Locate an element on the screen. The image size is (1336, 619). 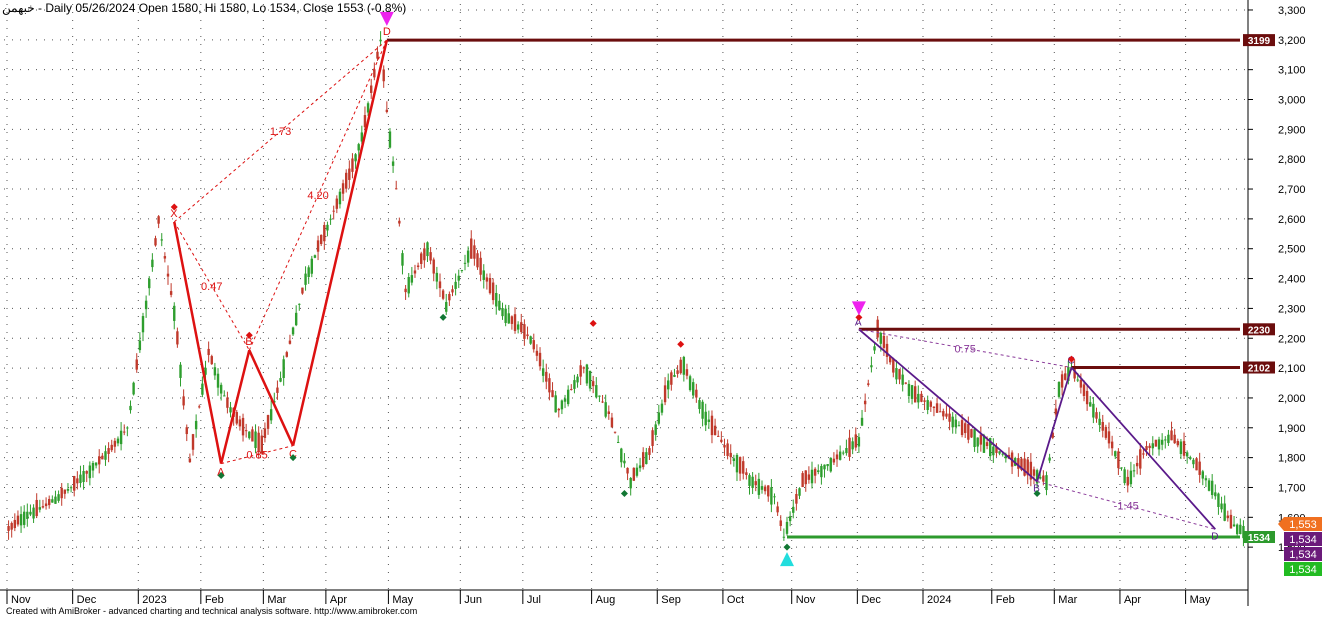
y-tick-label: 2,200 is located at coordinates (1292, 339).